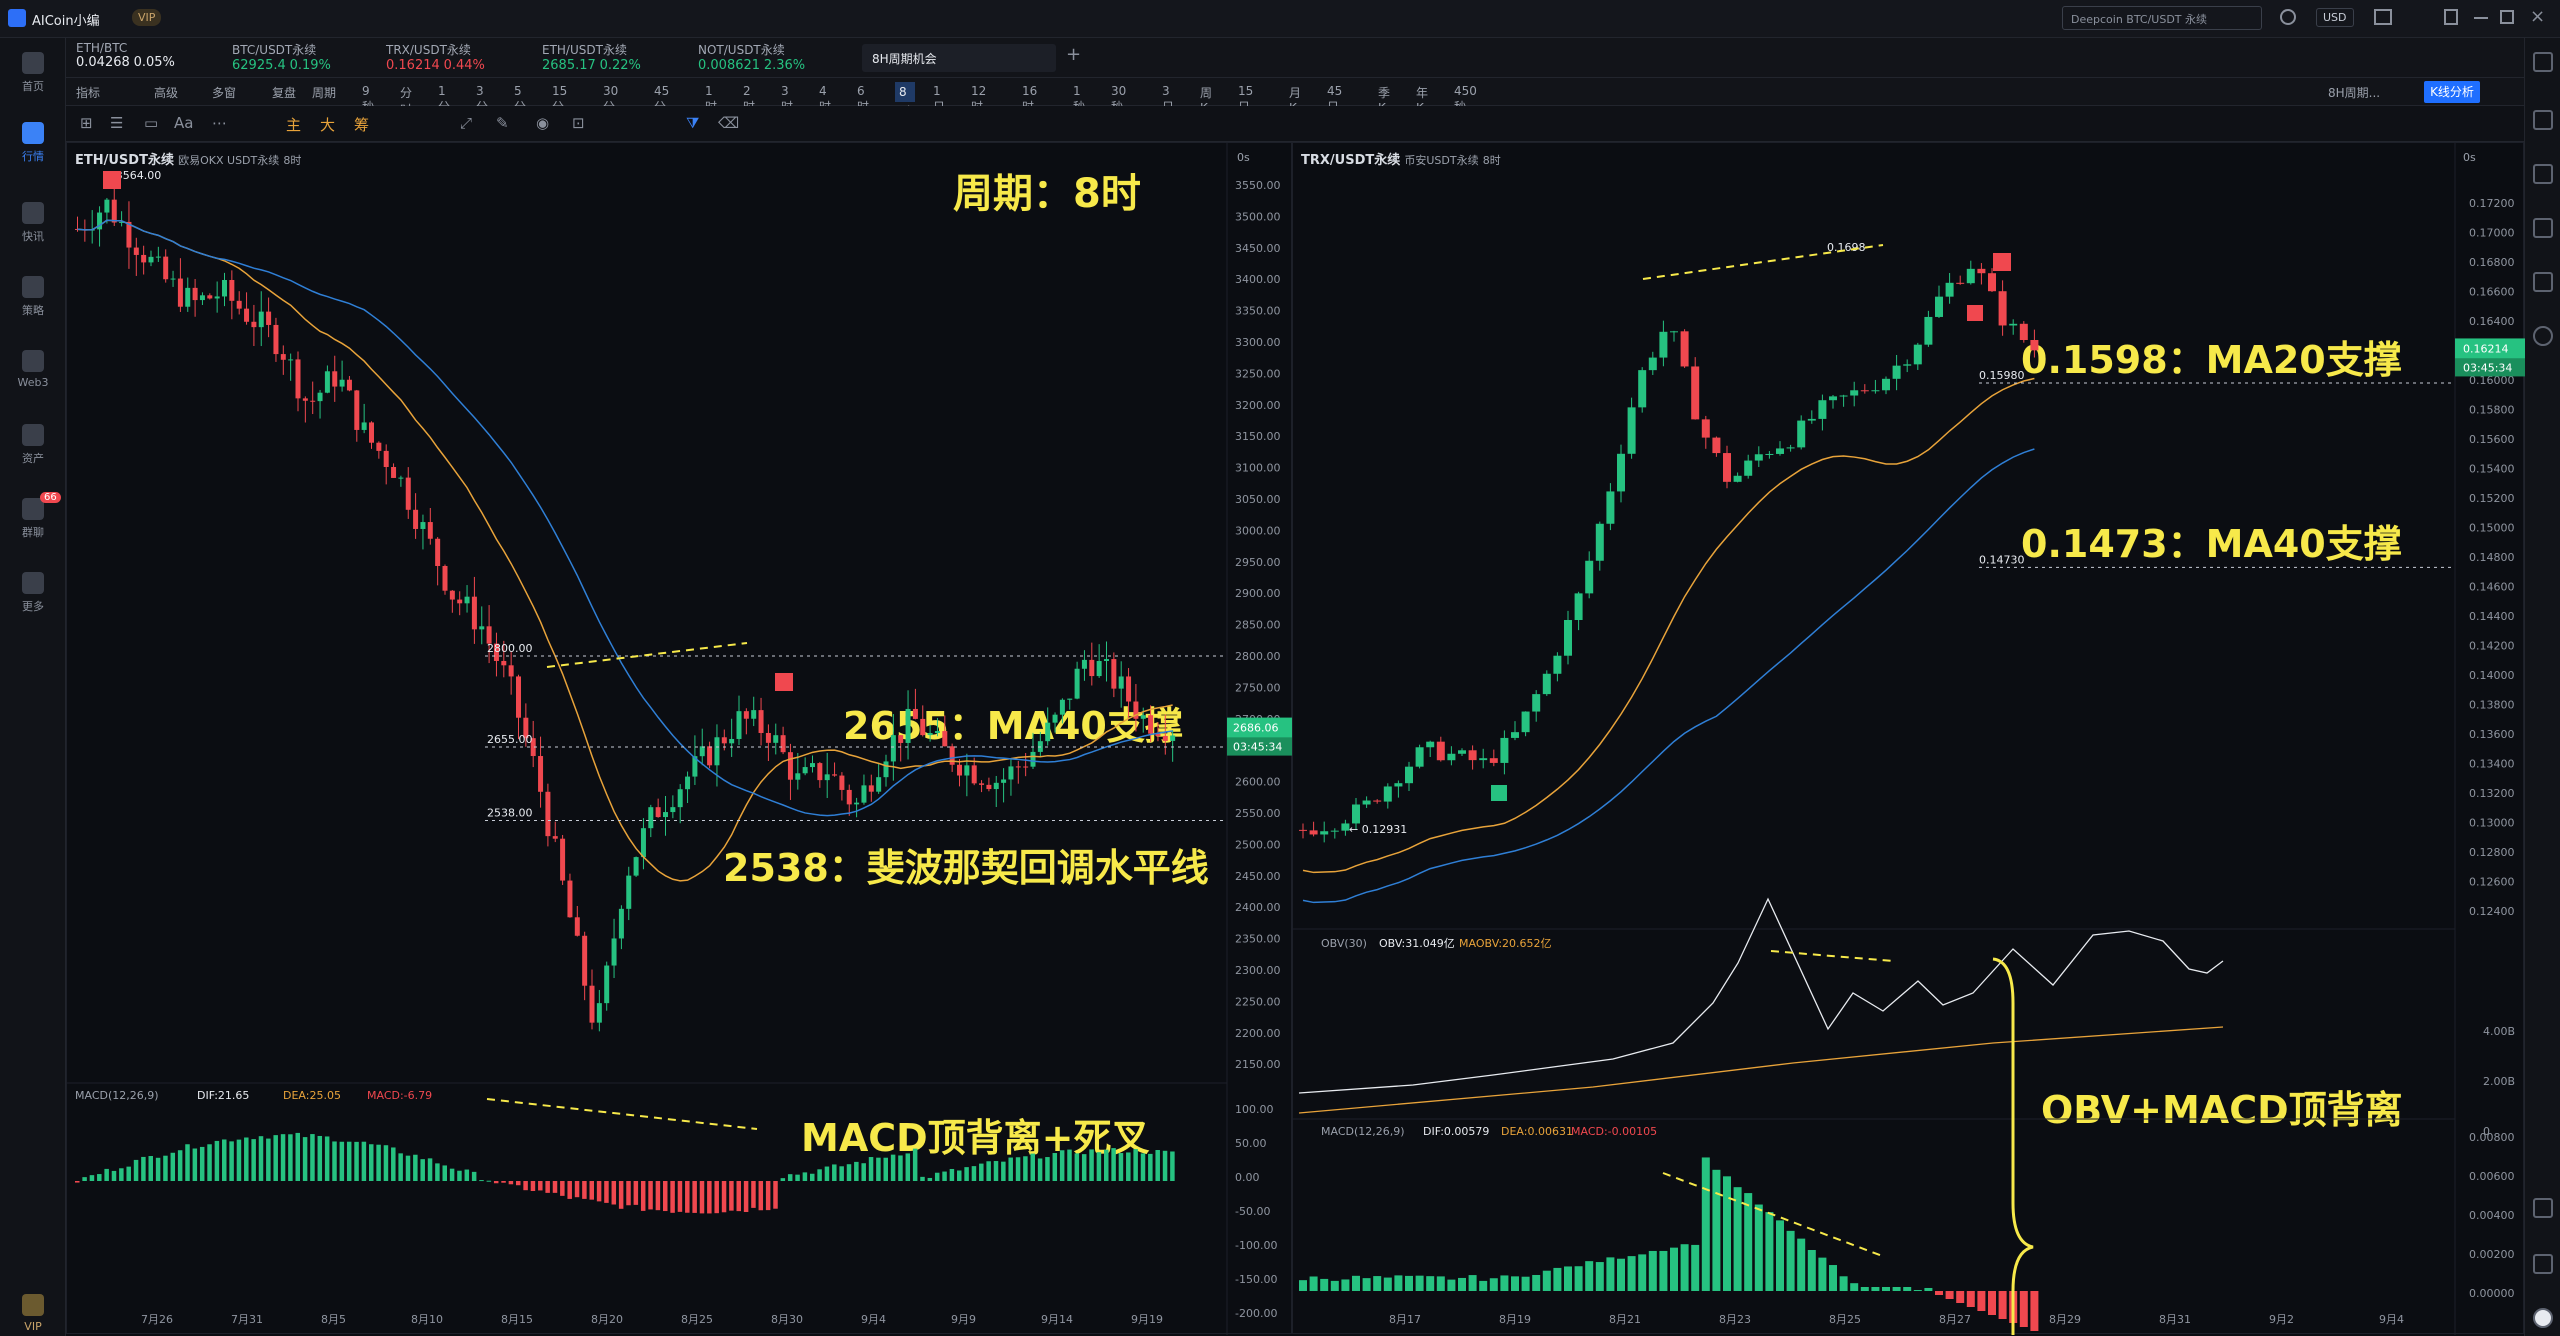  What do you see at coordinates (324, 92) in the screenshot?
I see `toolbar-period: 周期` at bounding box center [324, 92].